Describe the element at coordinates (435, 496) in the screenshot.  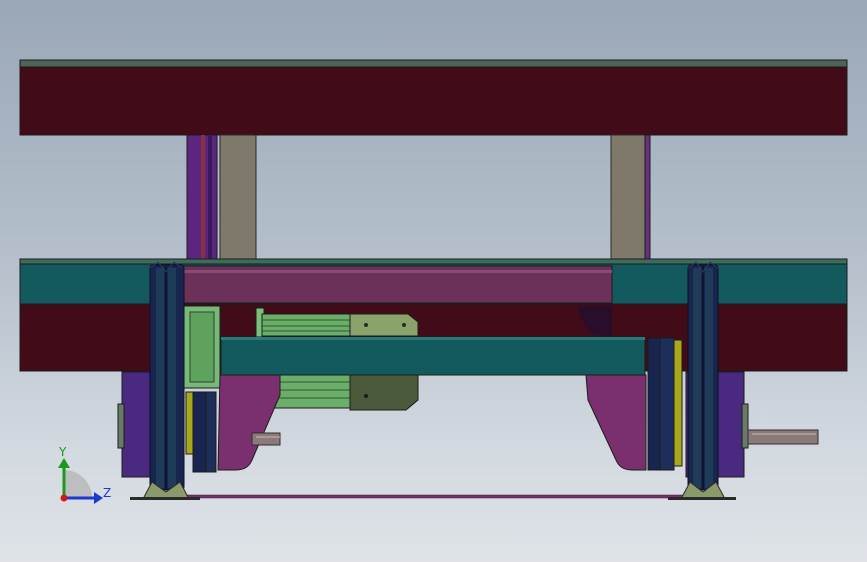
I see `rail` at that location.